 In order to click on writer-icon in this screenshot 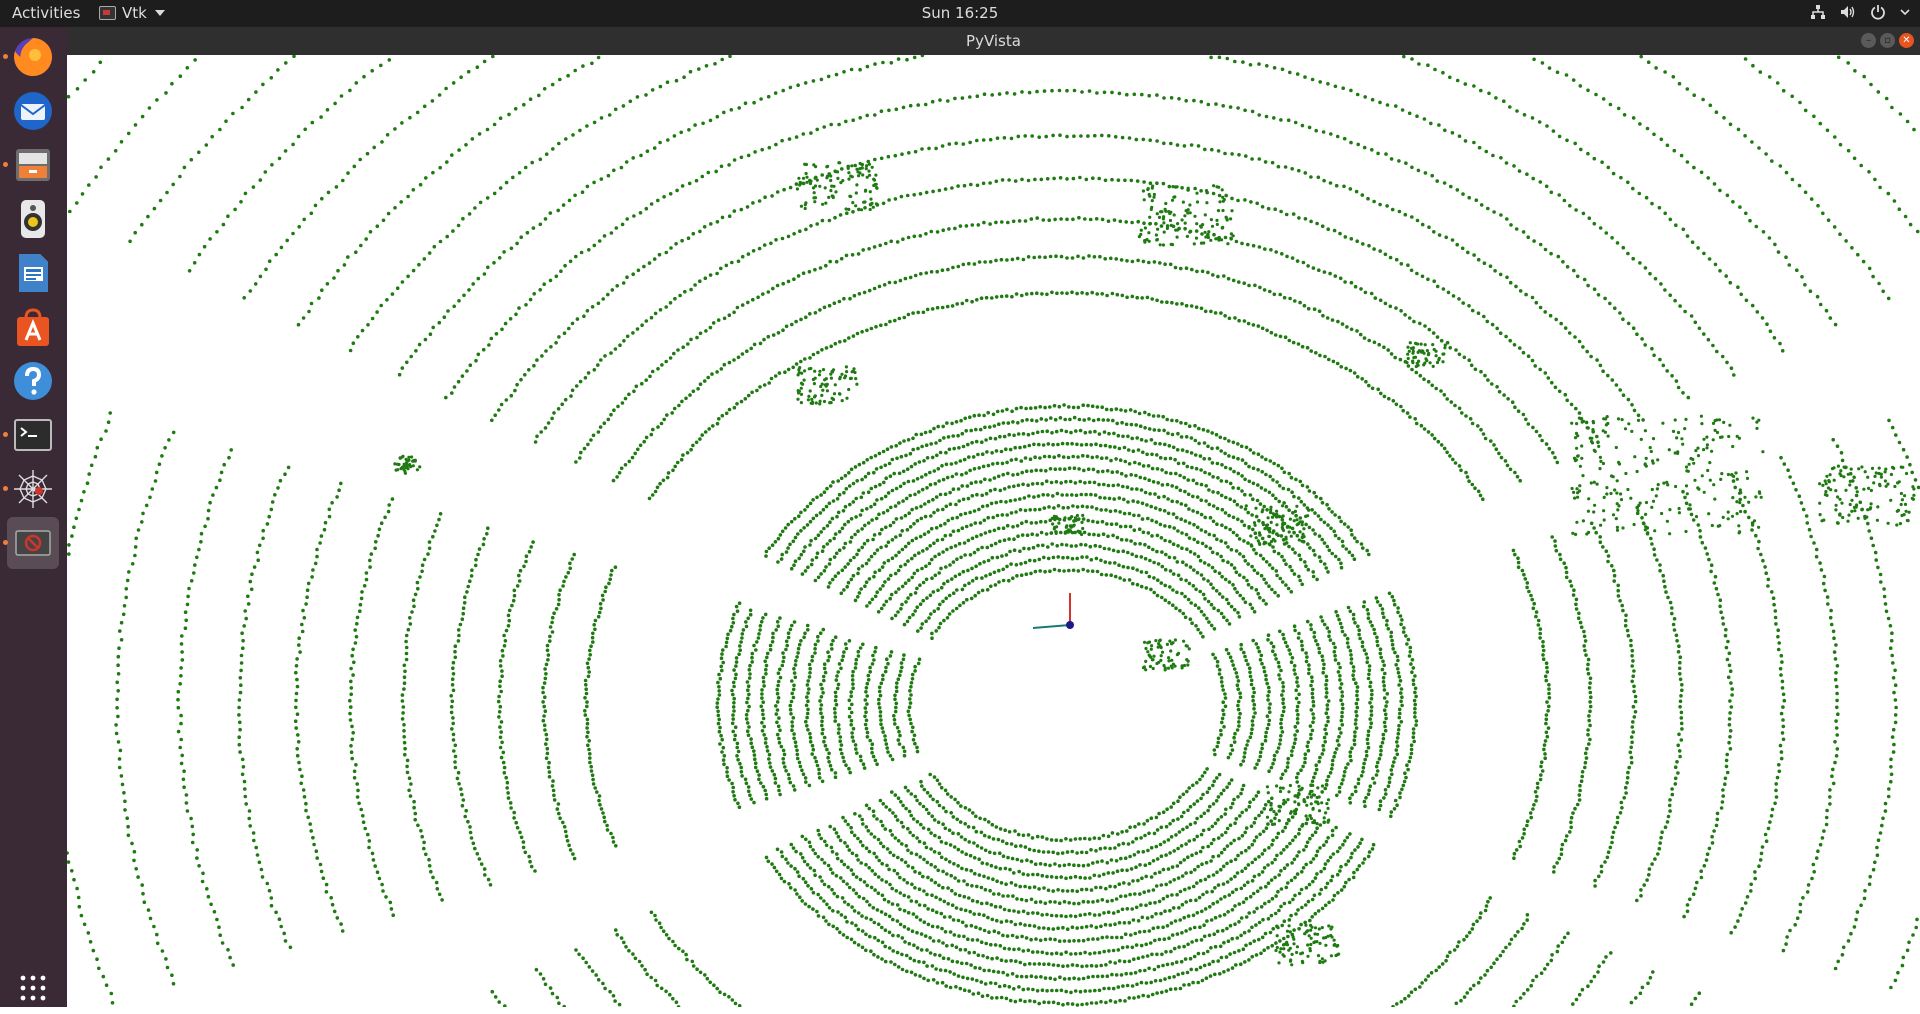, I will do `click(33, 273)`.